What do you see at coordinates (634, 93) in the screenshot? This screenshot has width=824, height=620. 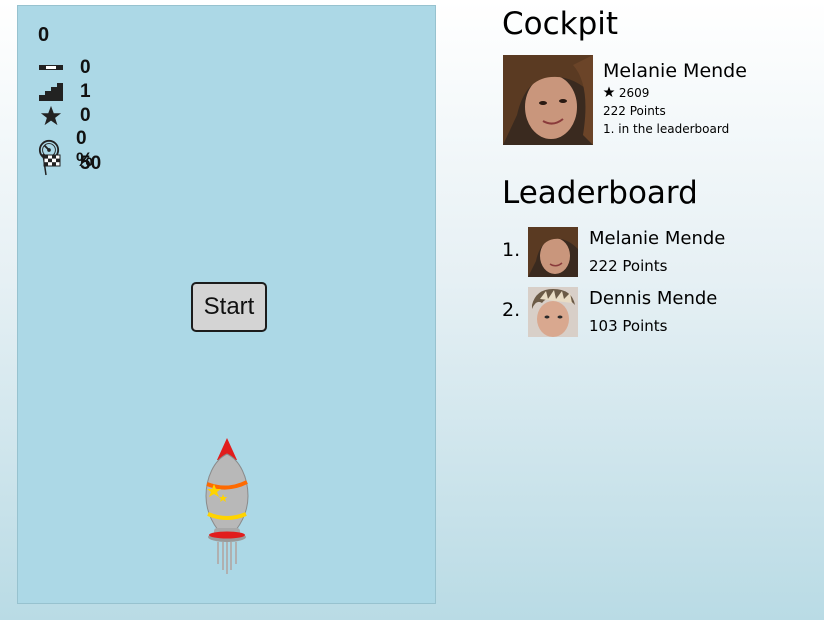 I see `profile-stars-value: 2609` at bounding box center [634, 93].